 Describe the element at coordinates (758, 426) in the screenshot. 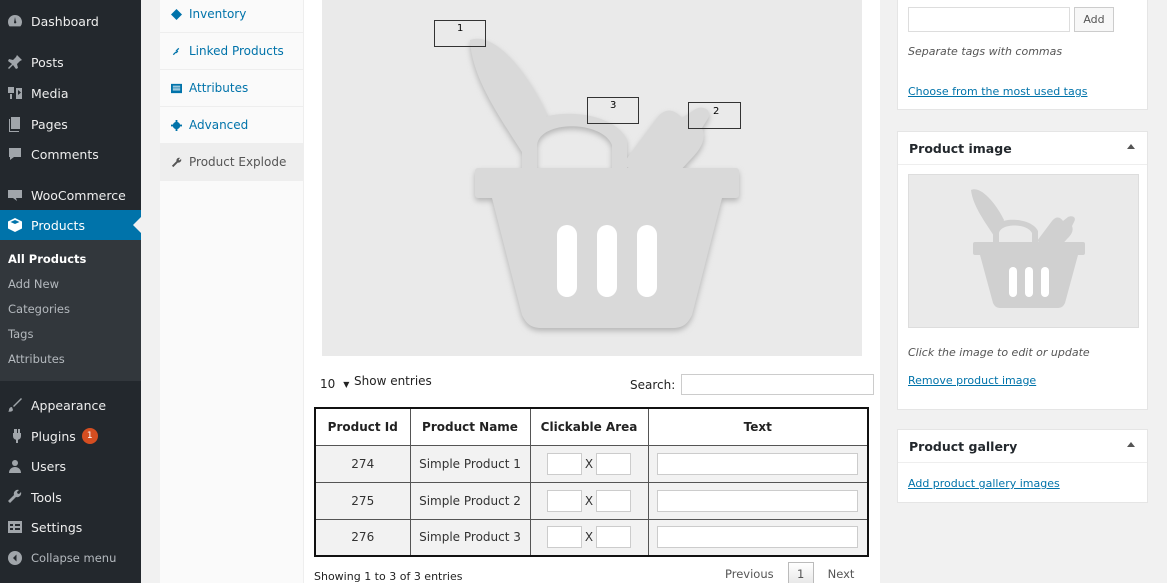

I see `column-header-text: Text` at that location.